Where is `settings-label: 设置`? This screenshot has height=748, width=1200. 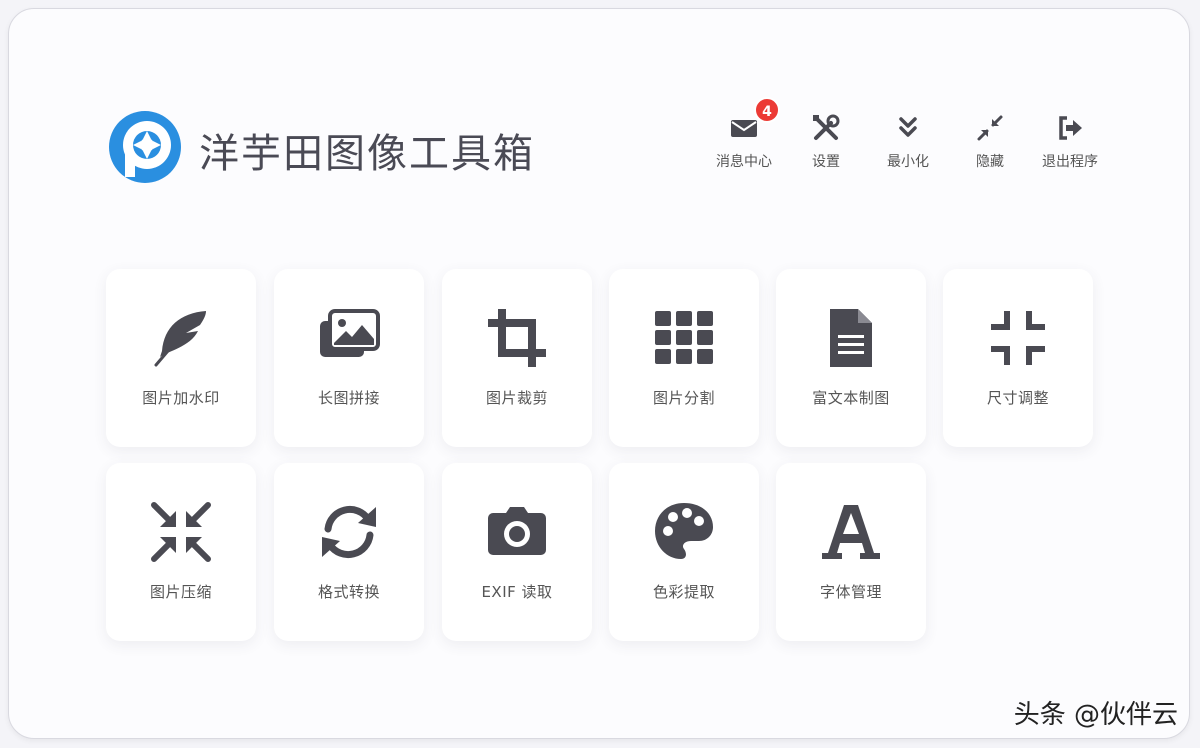
settings-label: 设置 is located at coordinates (826, 162).